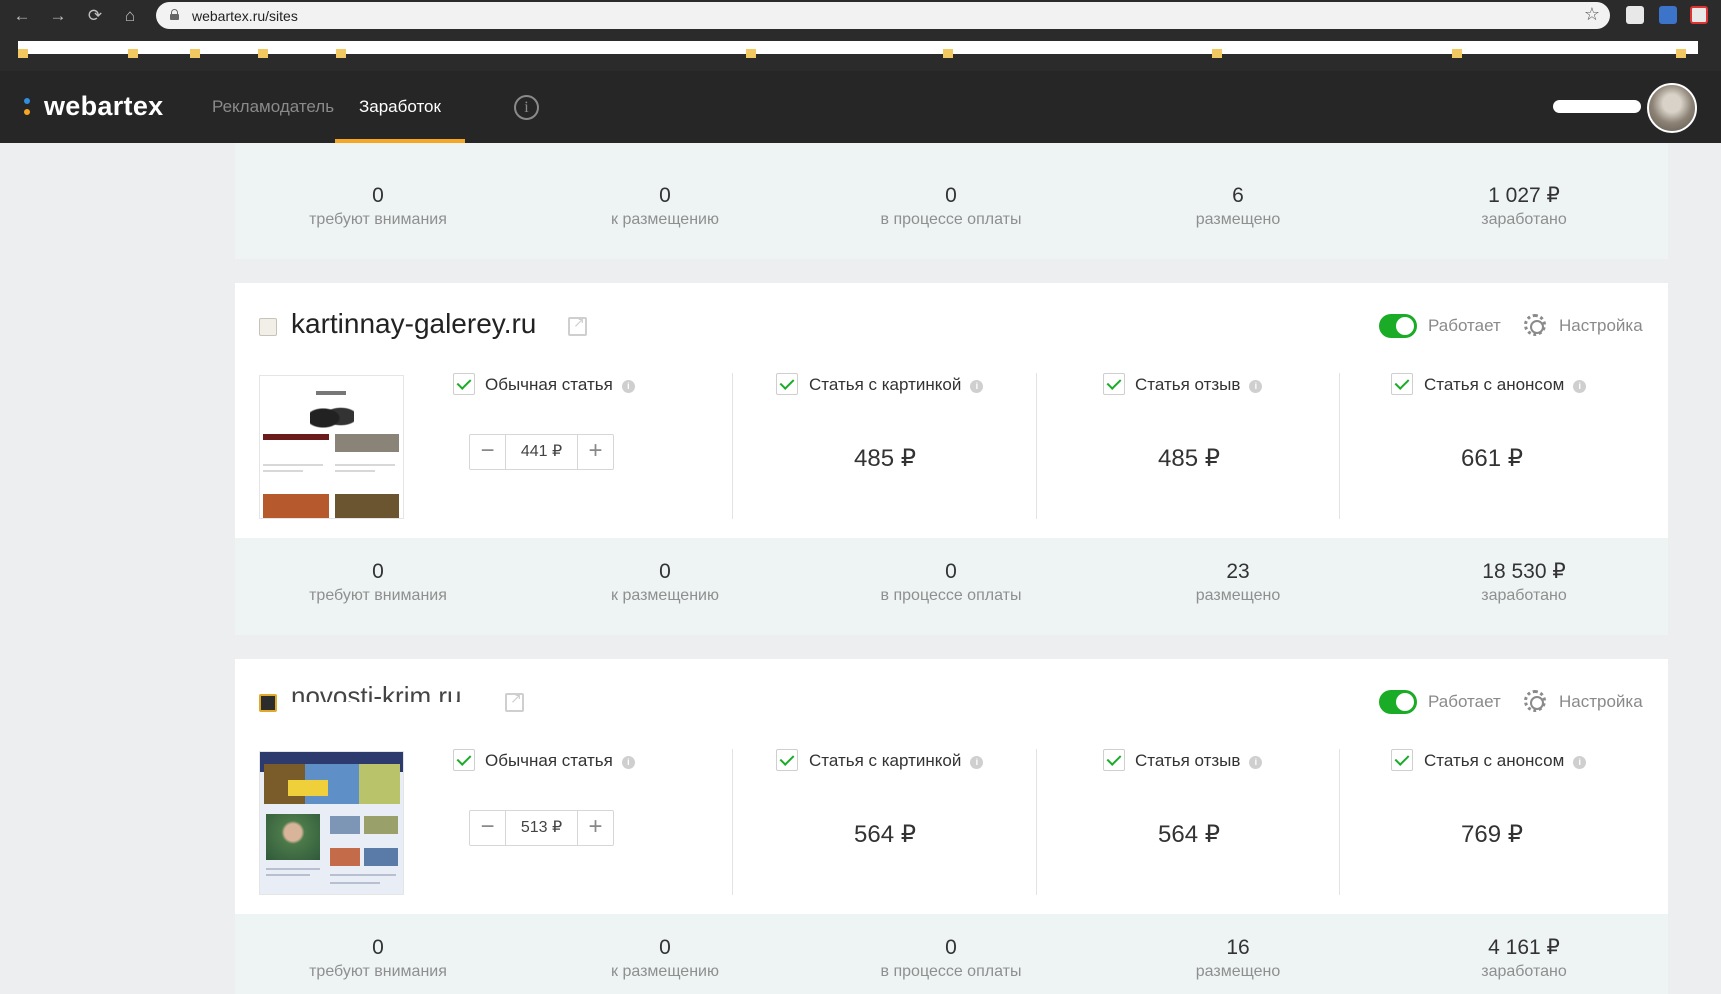  What do you see at coordinates (1492, 834) in the screenshot?
I see `price-value: 769 ₽` at bounding box center [1492, 834].